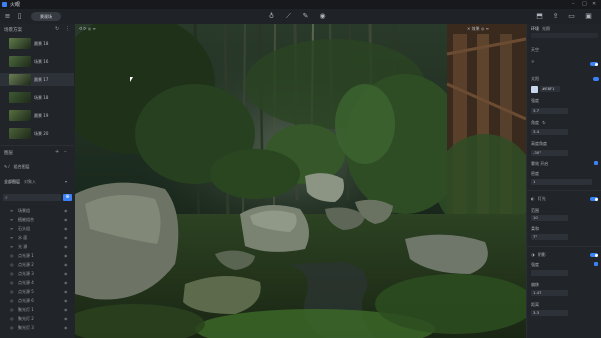 The height and width of the screenshot is (338, 601). I want to click on angle-field: 3.4, so click(549, 132).